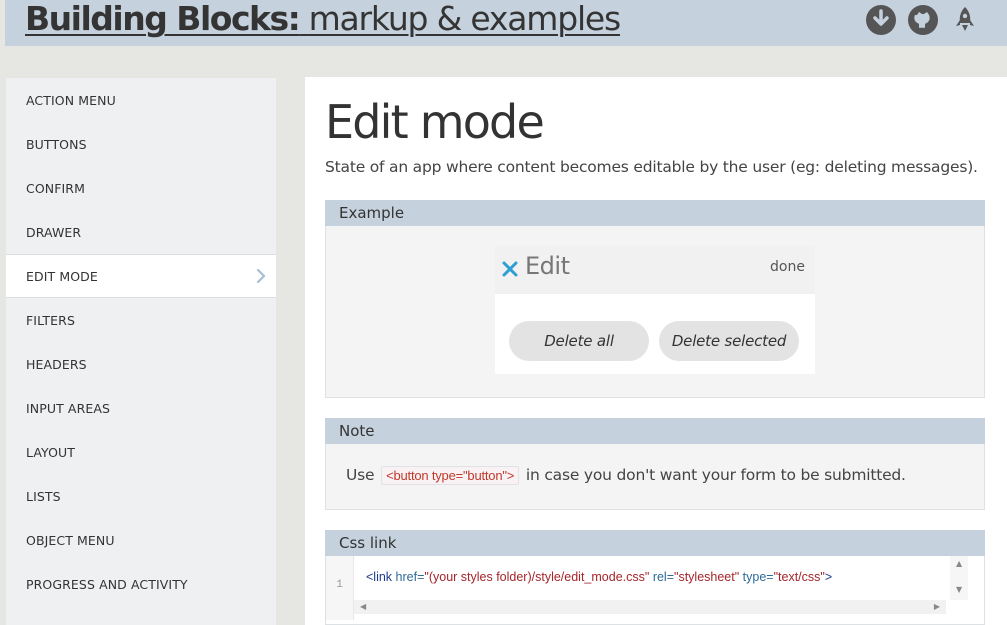 The width and height of the screenshot is (1007, 625). What do you see at coordinates (141, 452) in the screenshot?
I see `sidebar-item-layout: LAYOUT` at bounding box center [141, 452].